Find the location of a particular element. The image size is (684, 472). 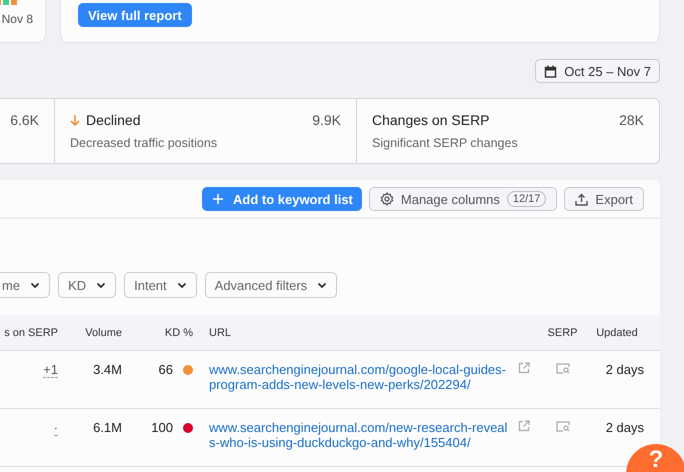

stat-title: Declined is located at coordinates (113, 120).